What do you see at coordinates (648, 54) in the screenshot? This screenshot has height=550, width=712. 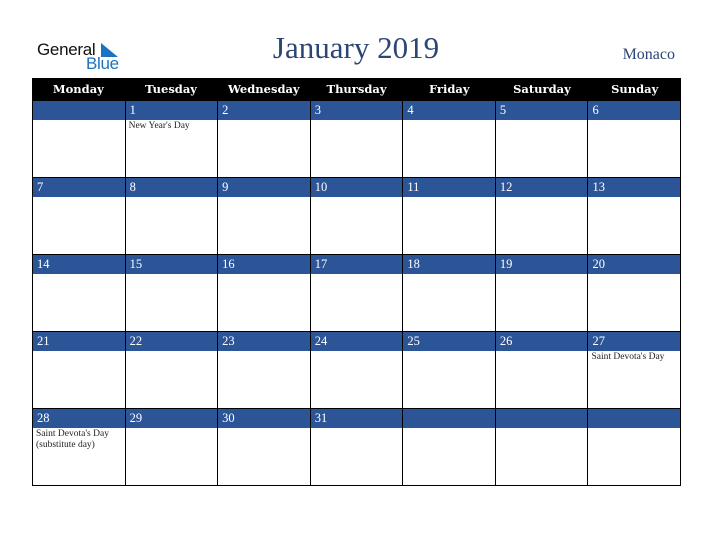 I see `country-label: Monaco` at bounding box center [648, 54].